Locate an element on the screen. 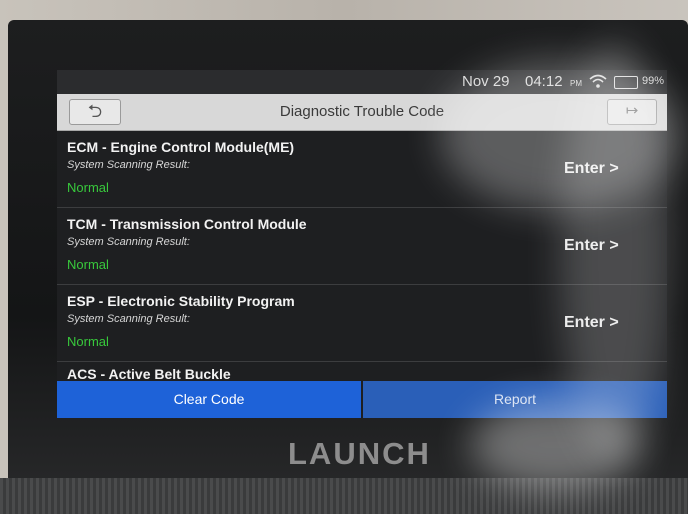  status-bar: Nov 29 04:12 PM 99% is located at coordinates (362, 82).